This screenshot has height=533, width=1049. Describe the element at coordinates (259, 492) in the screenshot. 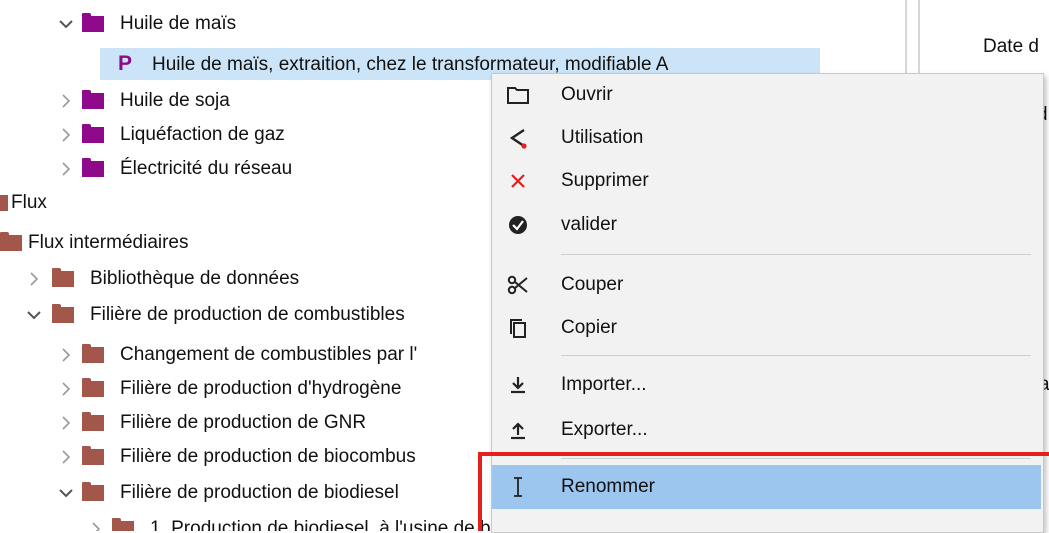

I see `tree-item-label: Filière de production de biodiesel` at that location.